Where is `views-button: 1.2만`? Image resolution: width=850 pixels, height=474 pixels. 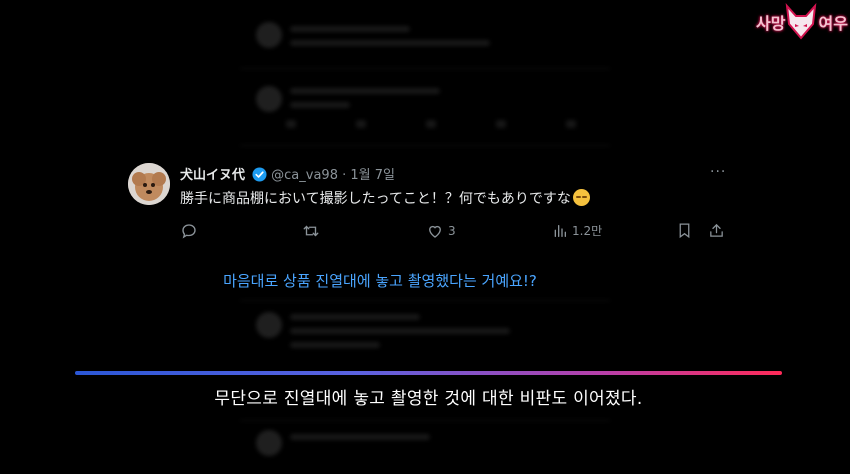 views-button: 1.2만 is located at coordinates (577, 230).